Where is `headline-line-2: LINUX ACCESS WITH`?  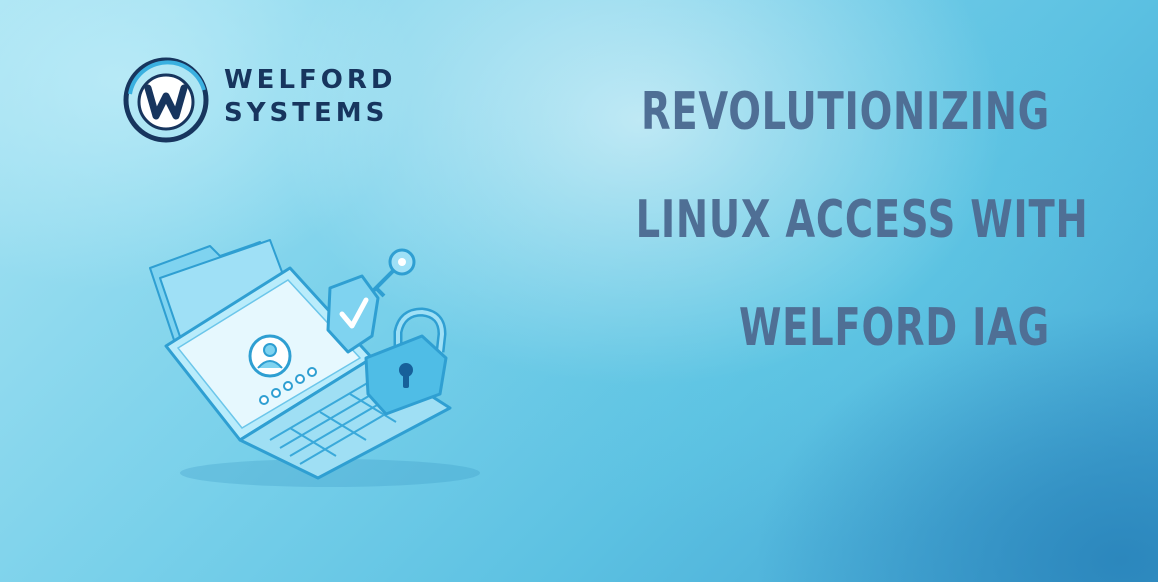
headline-line-2: LINUX ACCESS WITH is located at coordinates (862, 220).